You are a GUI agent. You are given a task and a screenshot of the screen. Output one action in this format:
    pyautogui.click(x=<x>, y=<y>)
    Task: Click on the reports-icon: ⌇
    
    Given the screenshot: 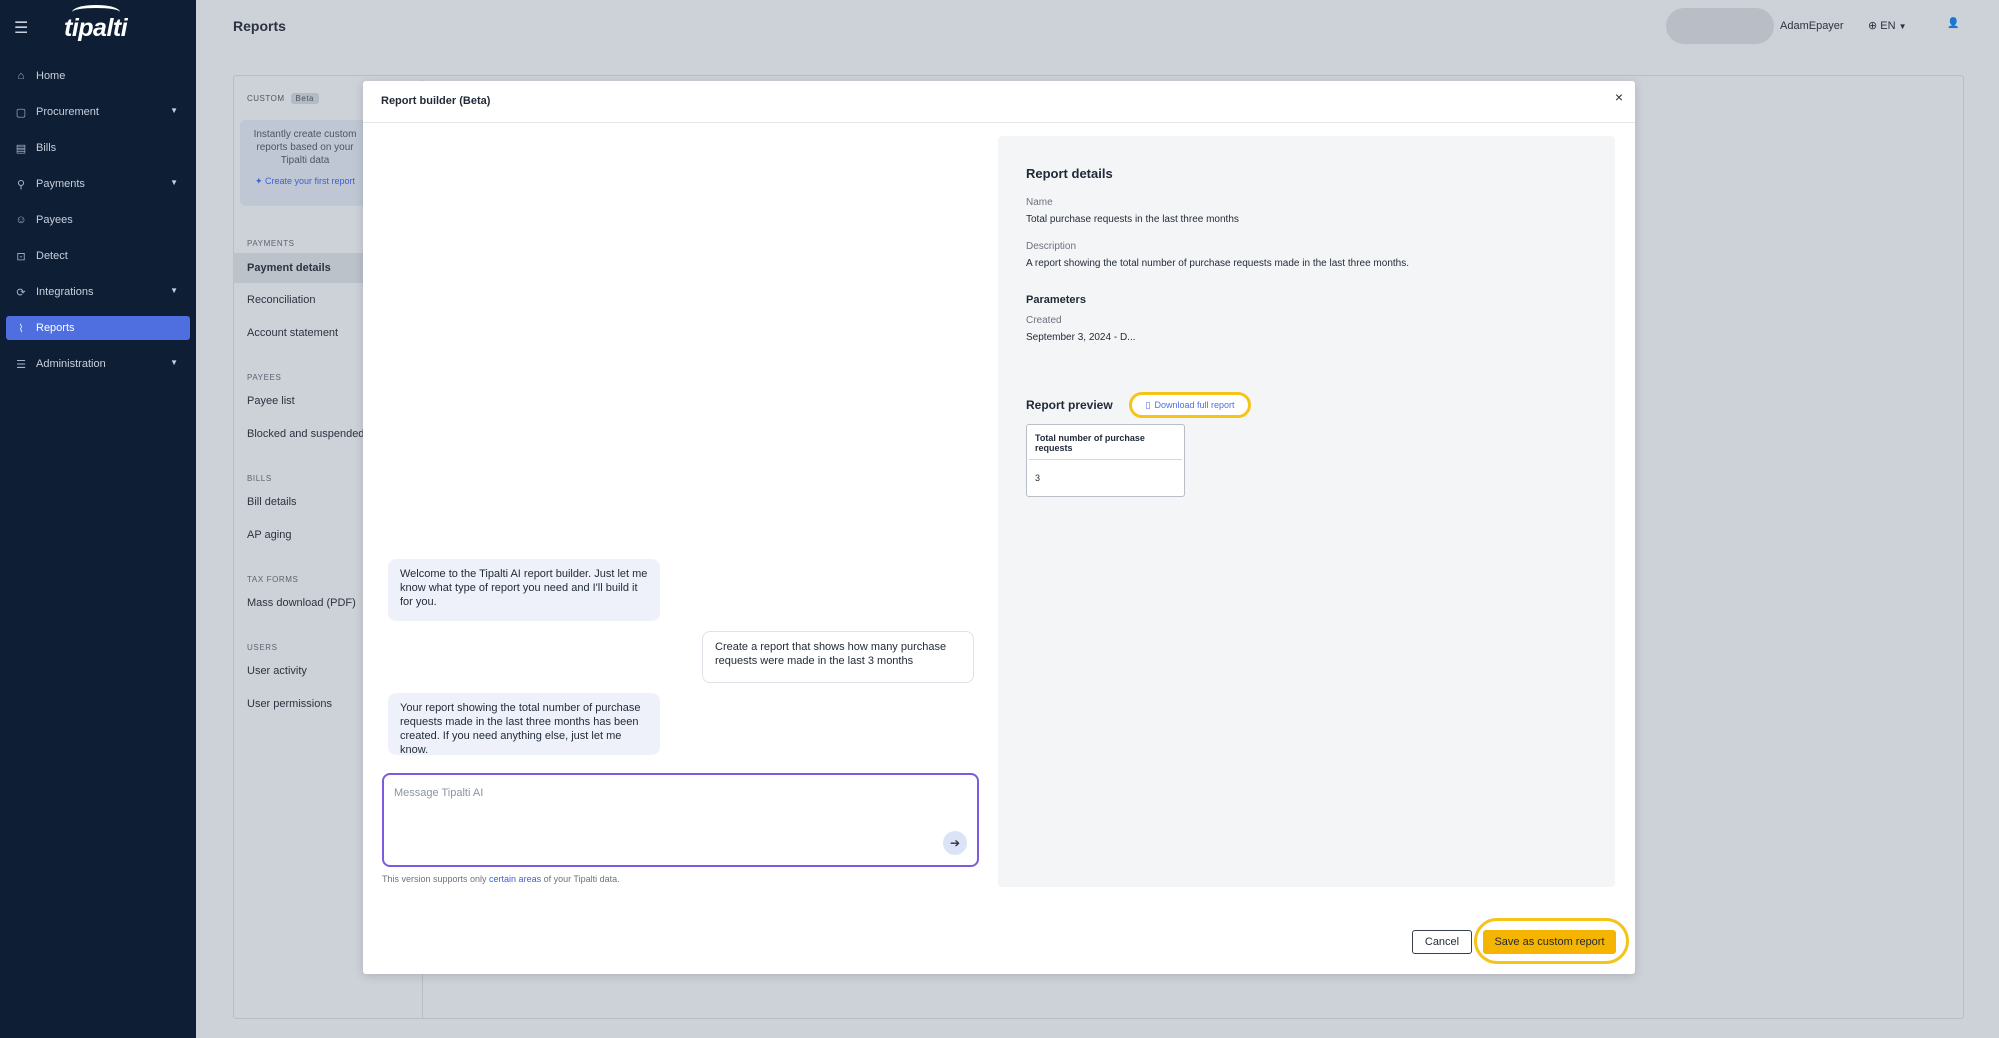 What is the action you would take?
    pyautogui.click(x=21, y=328)
    